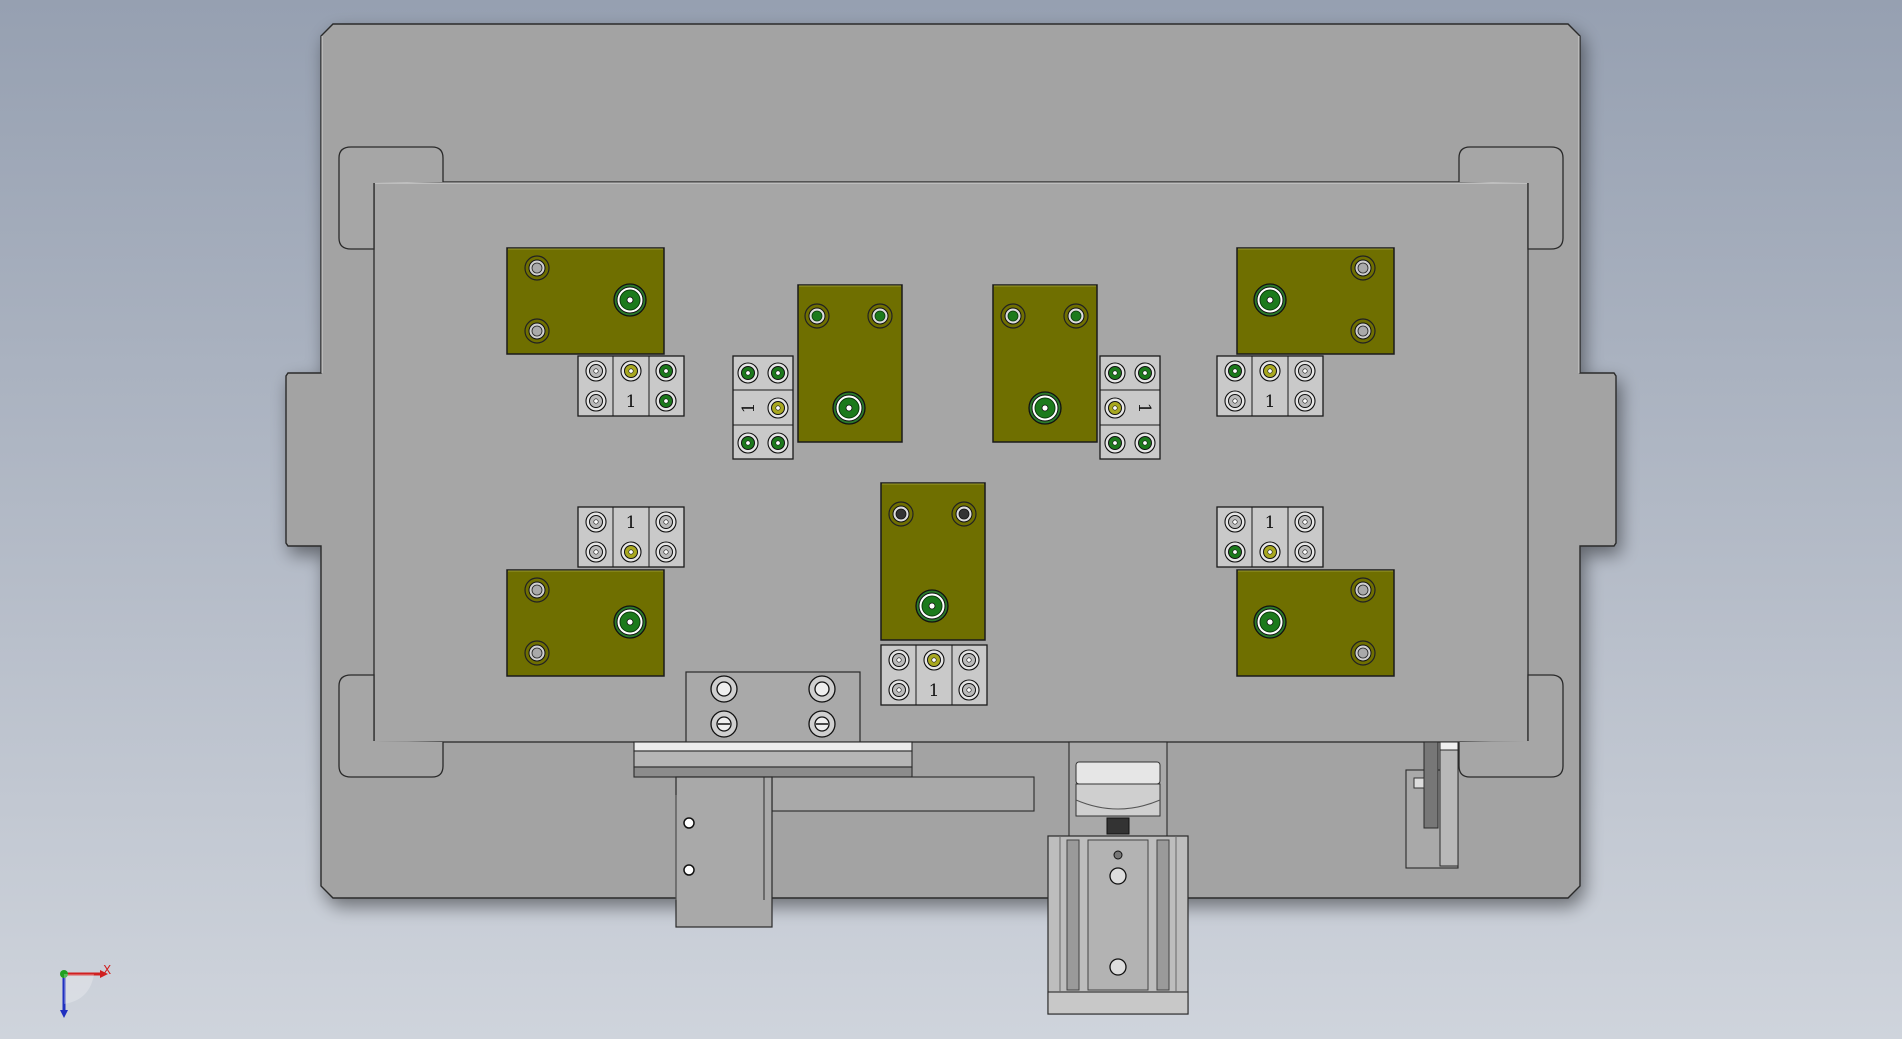  Describe the element at coordinates (1130, 407) in the screenshot. I see `clamp-inner-right-locator: 1` at that location.